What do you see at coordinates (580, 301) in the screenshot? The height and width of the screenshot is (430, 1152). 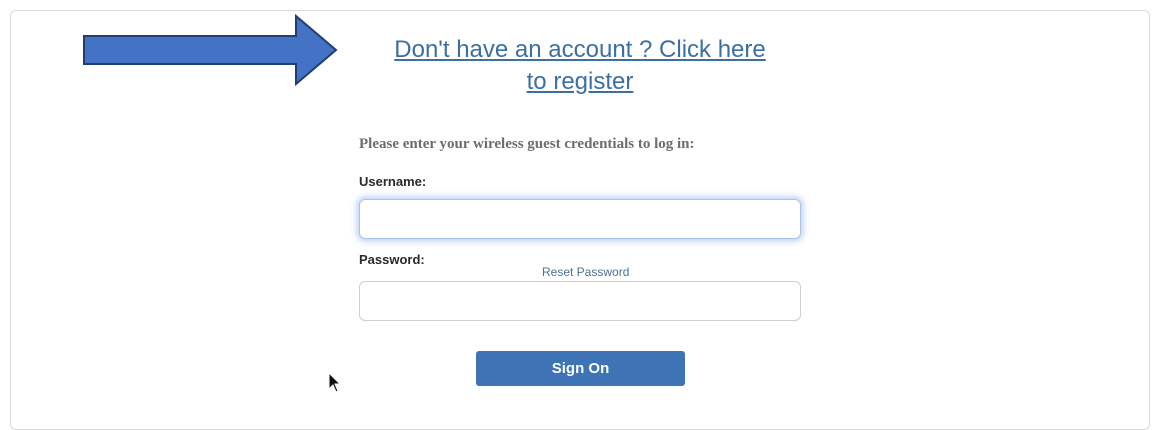 I see `password-input` at bounding box center [580, 301].